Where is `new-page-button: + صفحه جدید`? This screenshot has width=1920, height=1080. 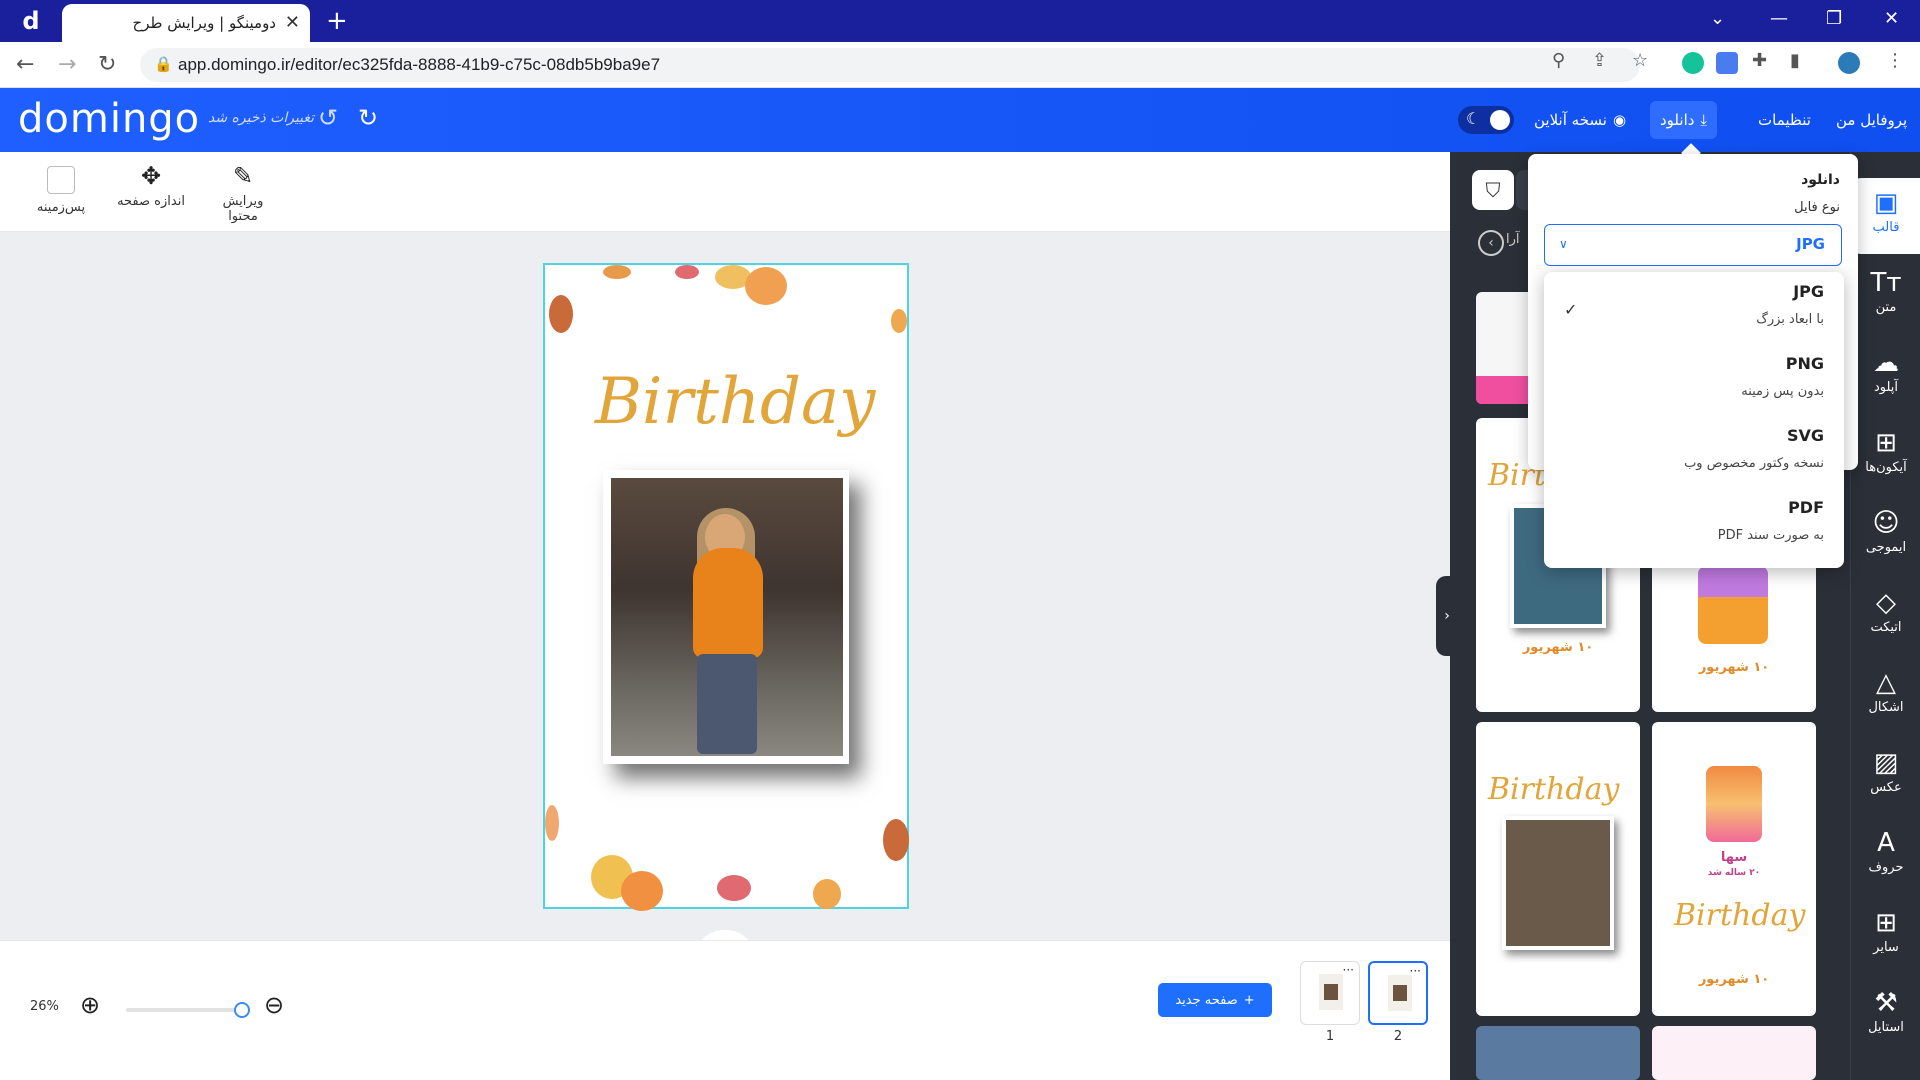
new-page-button: + صفحه جدید is located at coordinates (1215, 1000).